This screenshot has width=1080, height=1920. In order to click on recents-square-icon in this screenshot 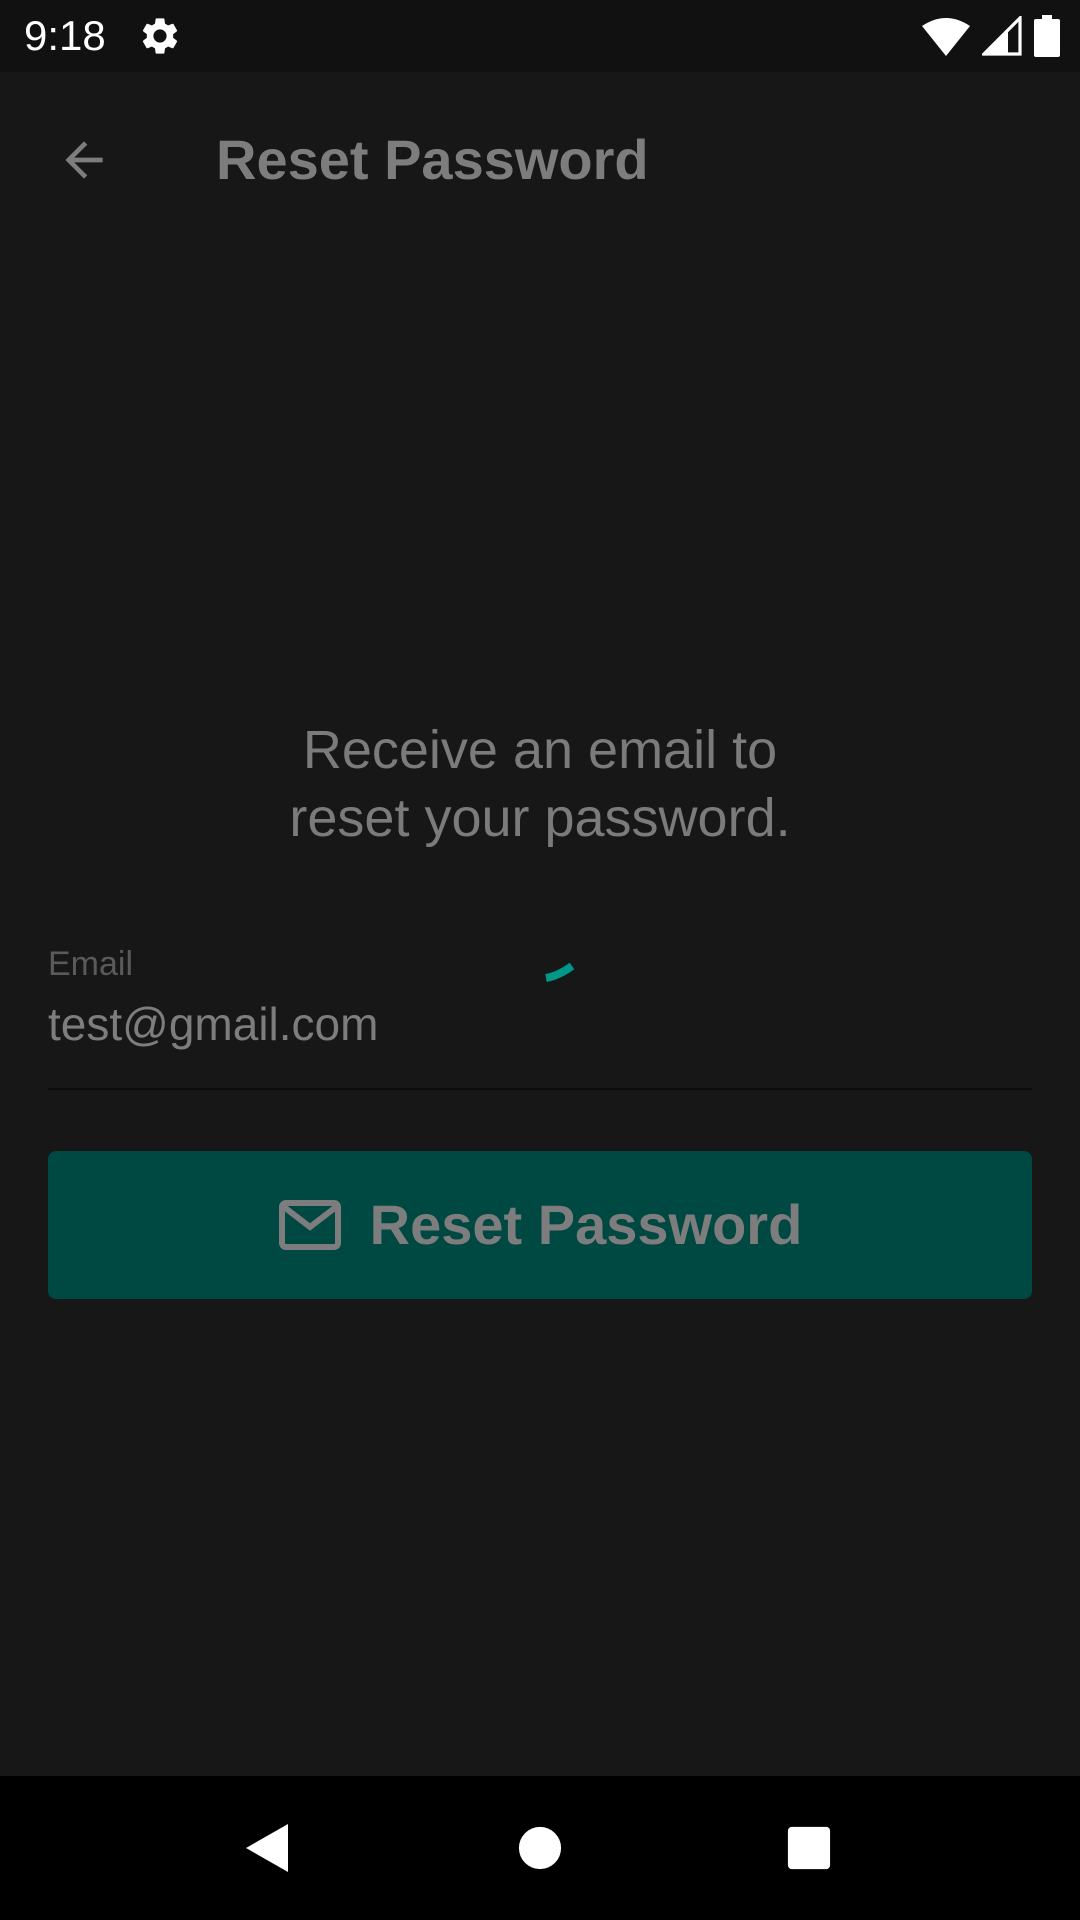, I will do `click(809, 1848)`.